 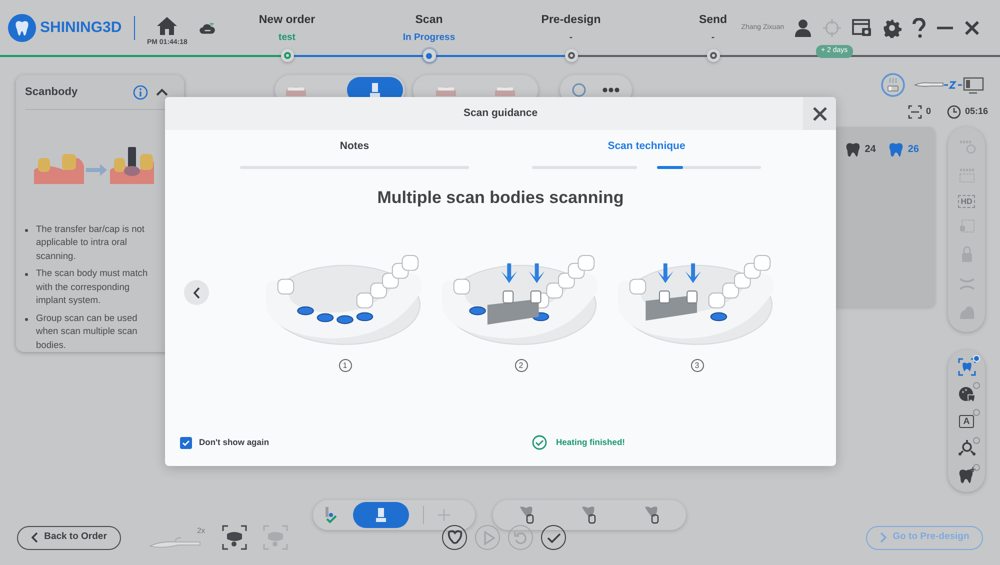 I want to click on chevron-right-icon, so click(x=883, y=537).